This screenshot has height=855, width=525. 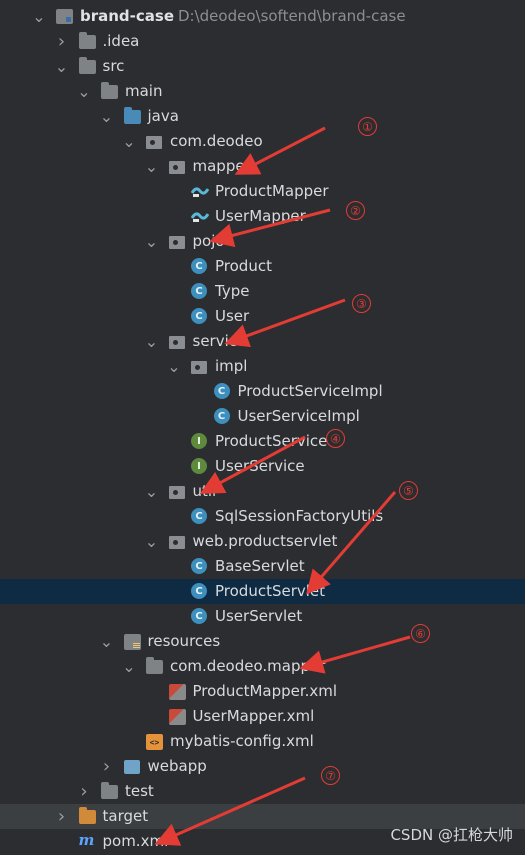 What do you see at coordinates (163, 116) in the screenshot?
I see `tree-item-label: java` at bounding box center [163, 116].